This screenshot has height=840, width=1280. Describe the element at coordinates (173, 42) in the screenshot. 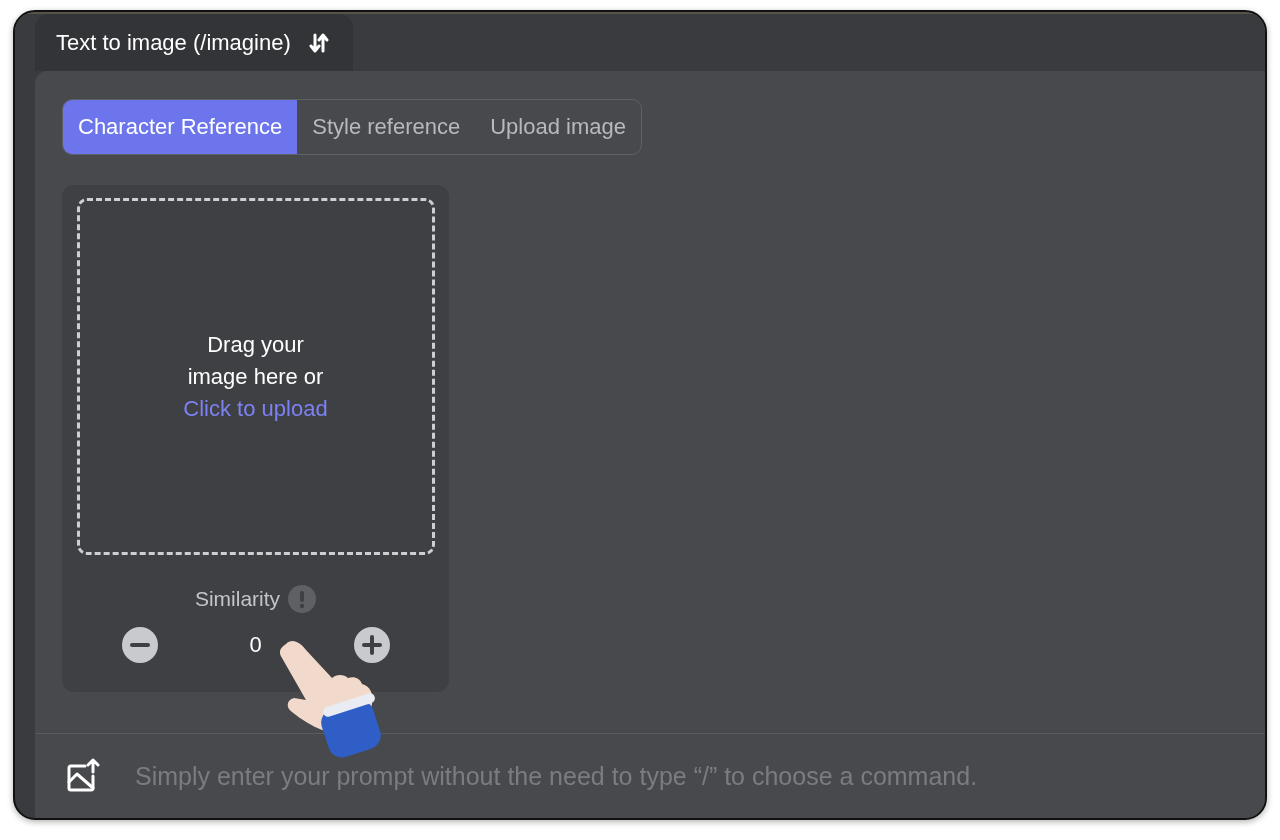

I see `mode-title: Text to image (/imagine)` at that location.